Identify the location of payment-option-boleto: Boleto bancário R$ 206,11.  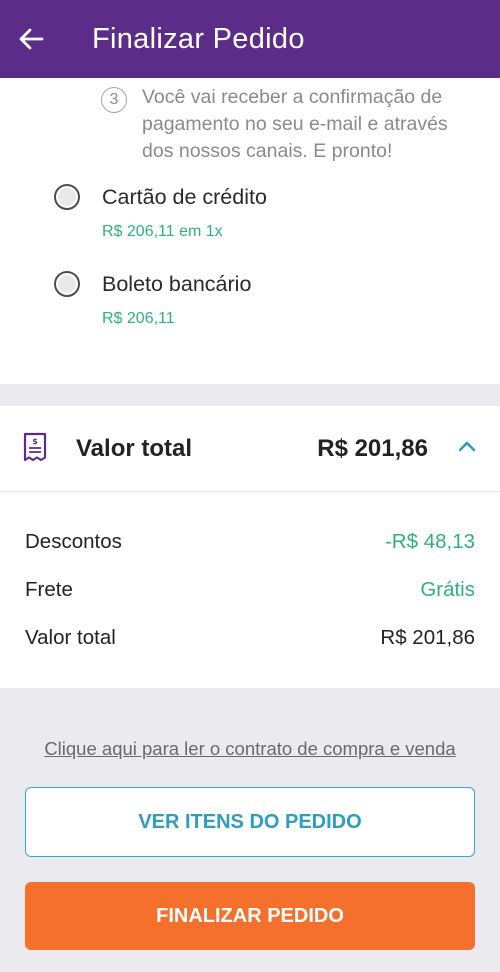
(152, 299).